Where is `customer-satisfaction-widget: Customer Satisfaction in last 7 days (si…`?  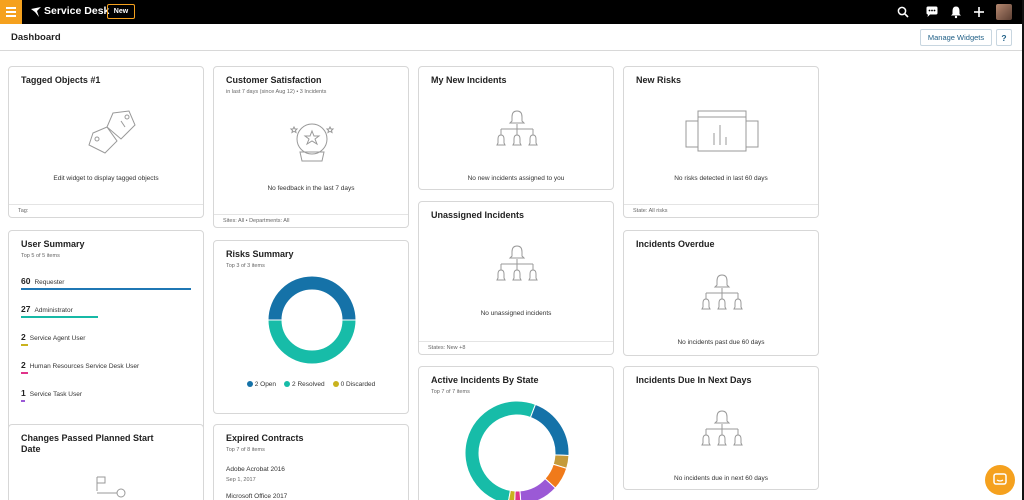 customer-satisfaction-widget: Customer Satisfaction in last 7 days (si… is located at coordinates (311, 147).